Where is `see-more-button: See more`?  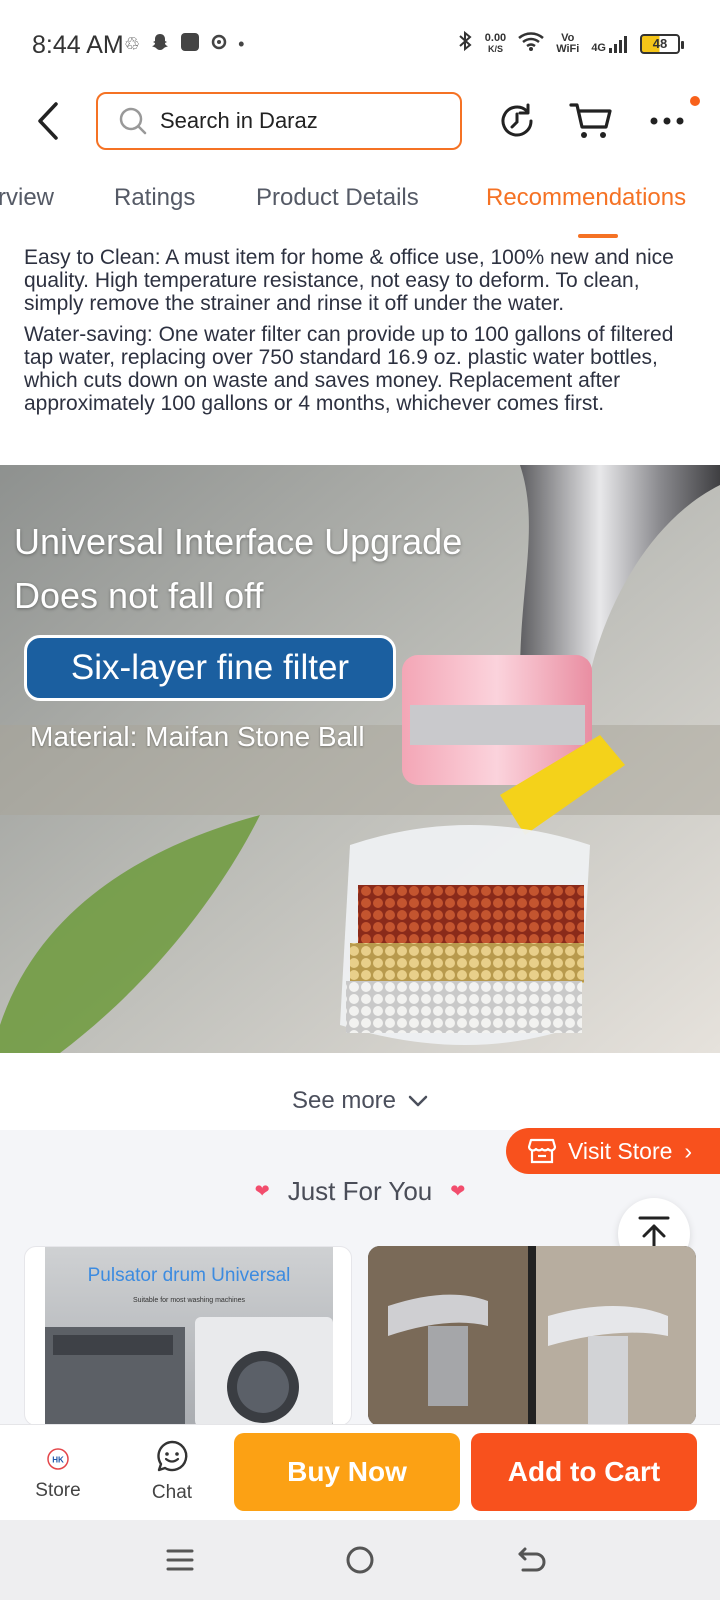
see-more-button: See more is located at coordinates (360, 1101).